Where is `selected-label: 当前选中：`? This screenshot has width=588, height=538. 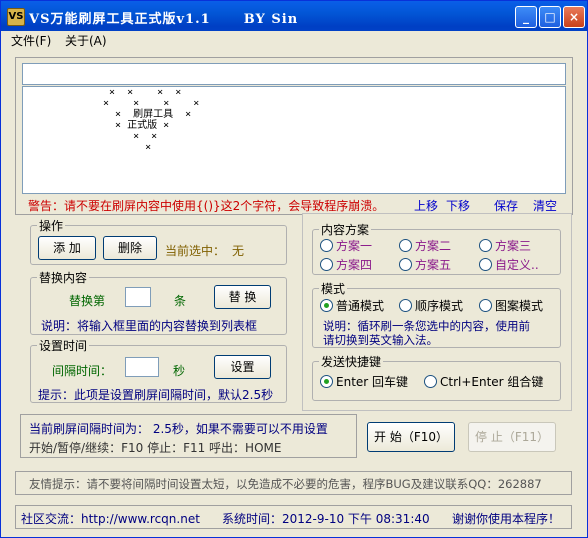
selected-label: 当前选中： is located at coordinates (195, 251).